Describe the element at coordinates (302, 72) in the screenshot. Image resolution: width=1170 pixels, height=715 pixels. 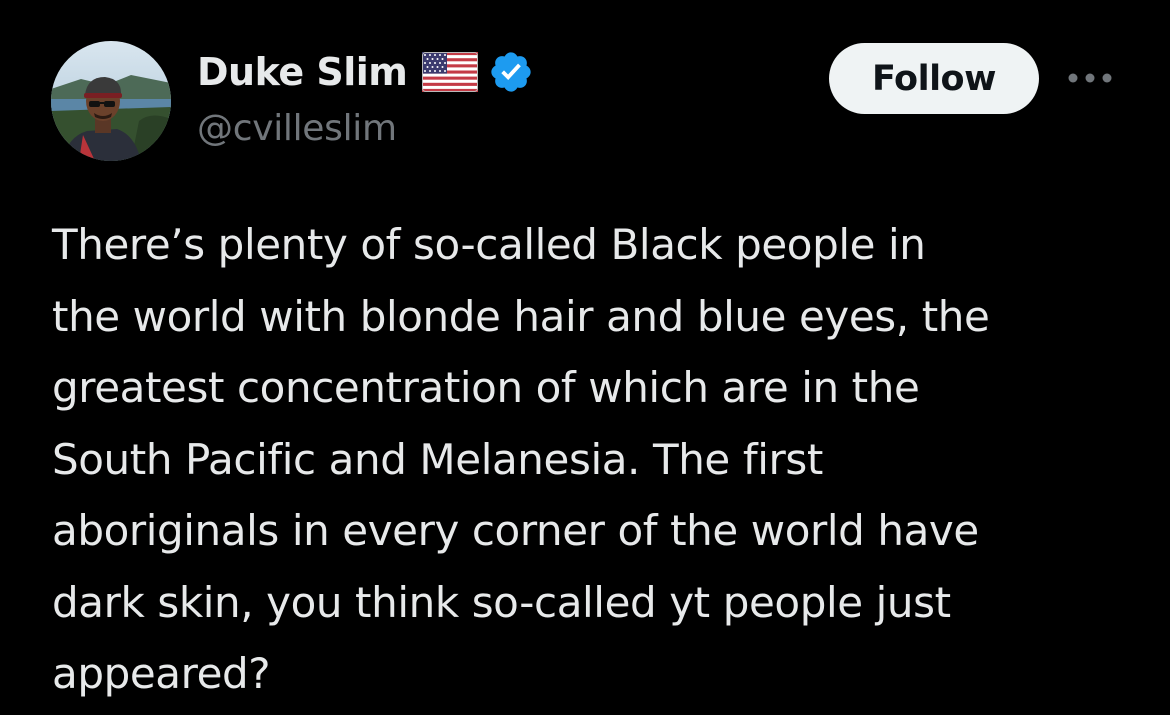
I see `display-name: Duke Slim` at that location.